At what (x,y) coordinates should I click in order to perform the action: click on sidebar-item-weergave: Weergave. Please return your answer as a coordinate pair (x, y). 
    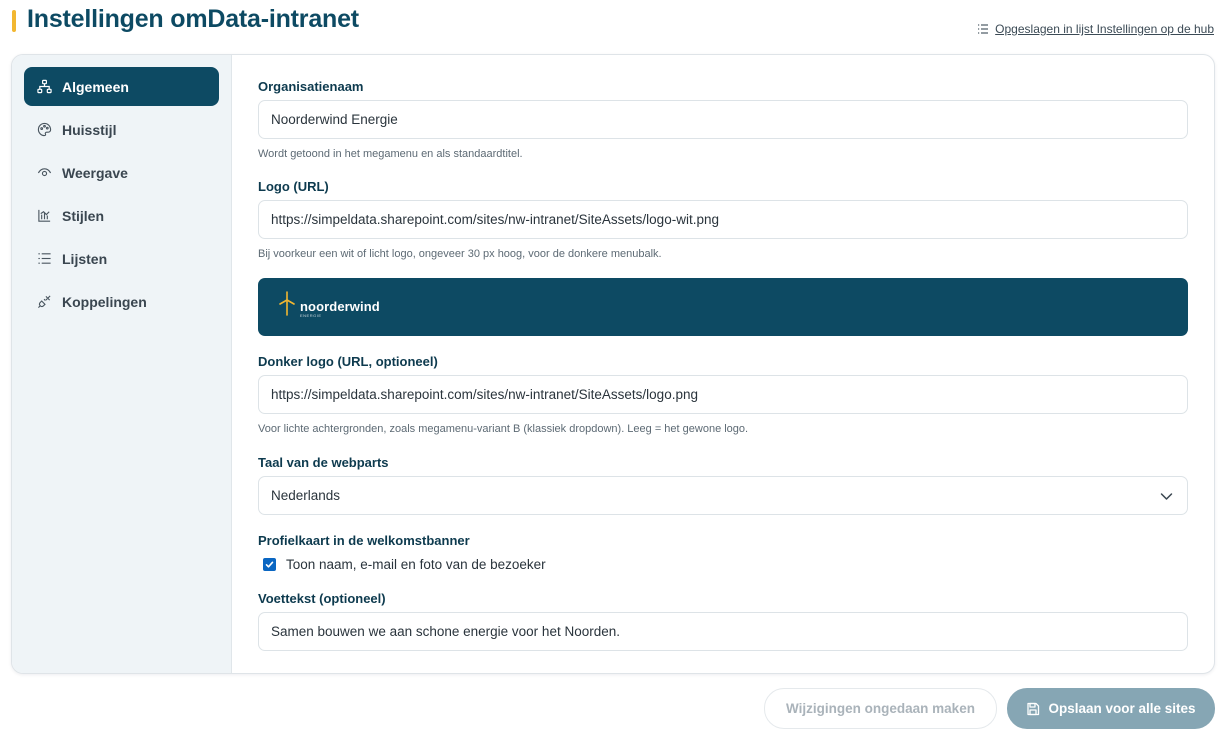
    Looking at the image, I should click on (121, 172).